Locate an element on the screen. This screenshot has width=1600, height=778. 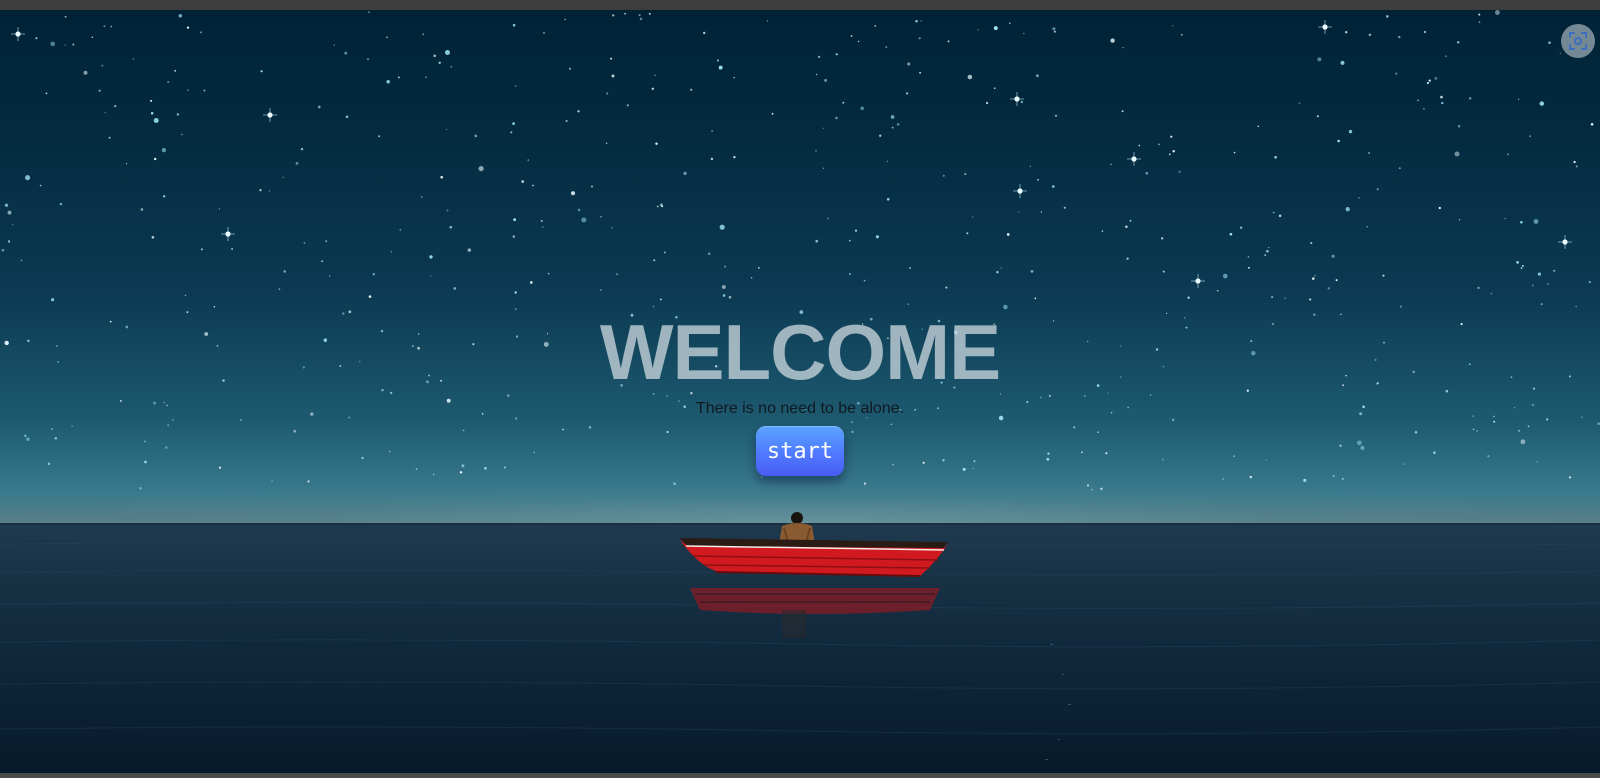
bottom-frame-bar is located at coordinates (800, 775).